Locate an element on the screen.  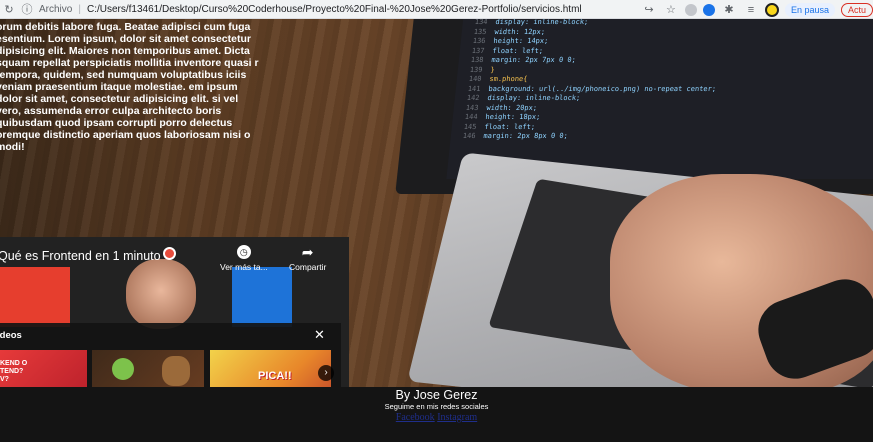
facebook-link: Facebook is located at coordinates (415, 417).